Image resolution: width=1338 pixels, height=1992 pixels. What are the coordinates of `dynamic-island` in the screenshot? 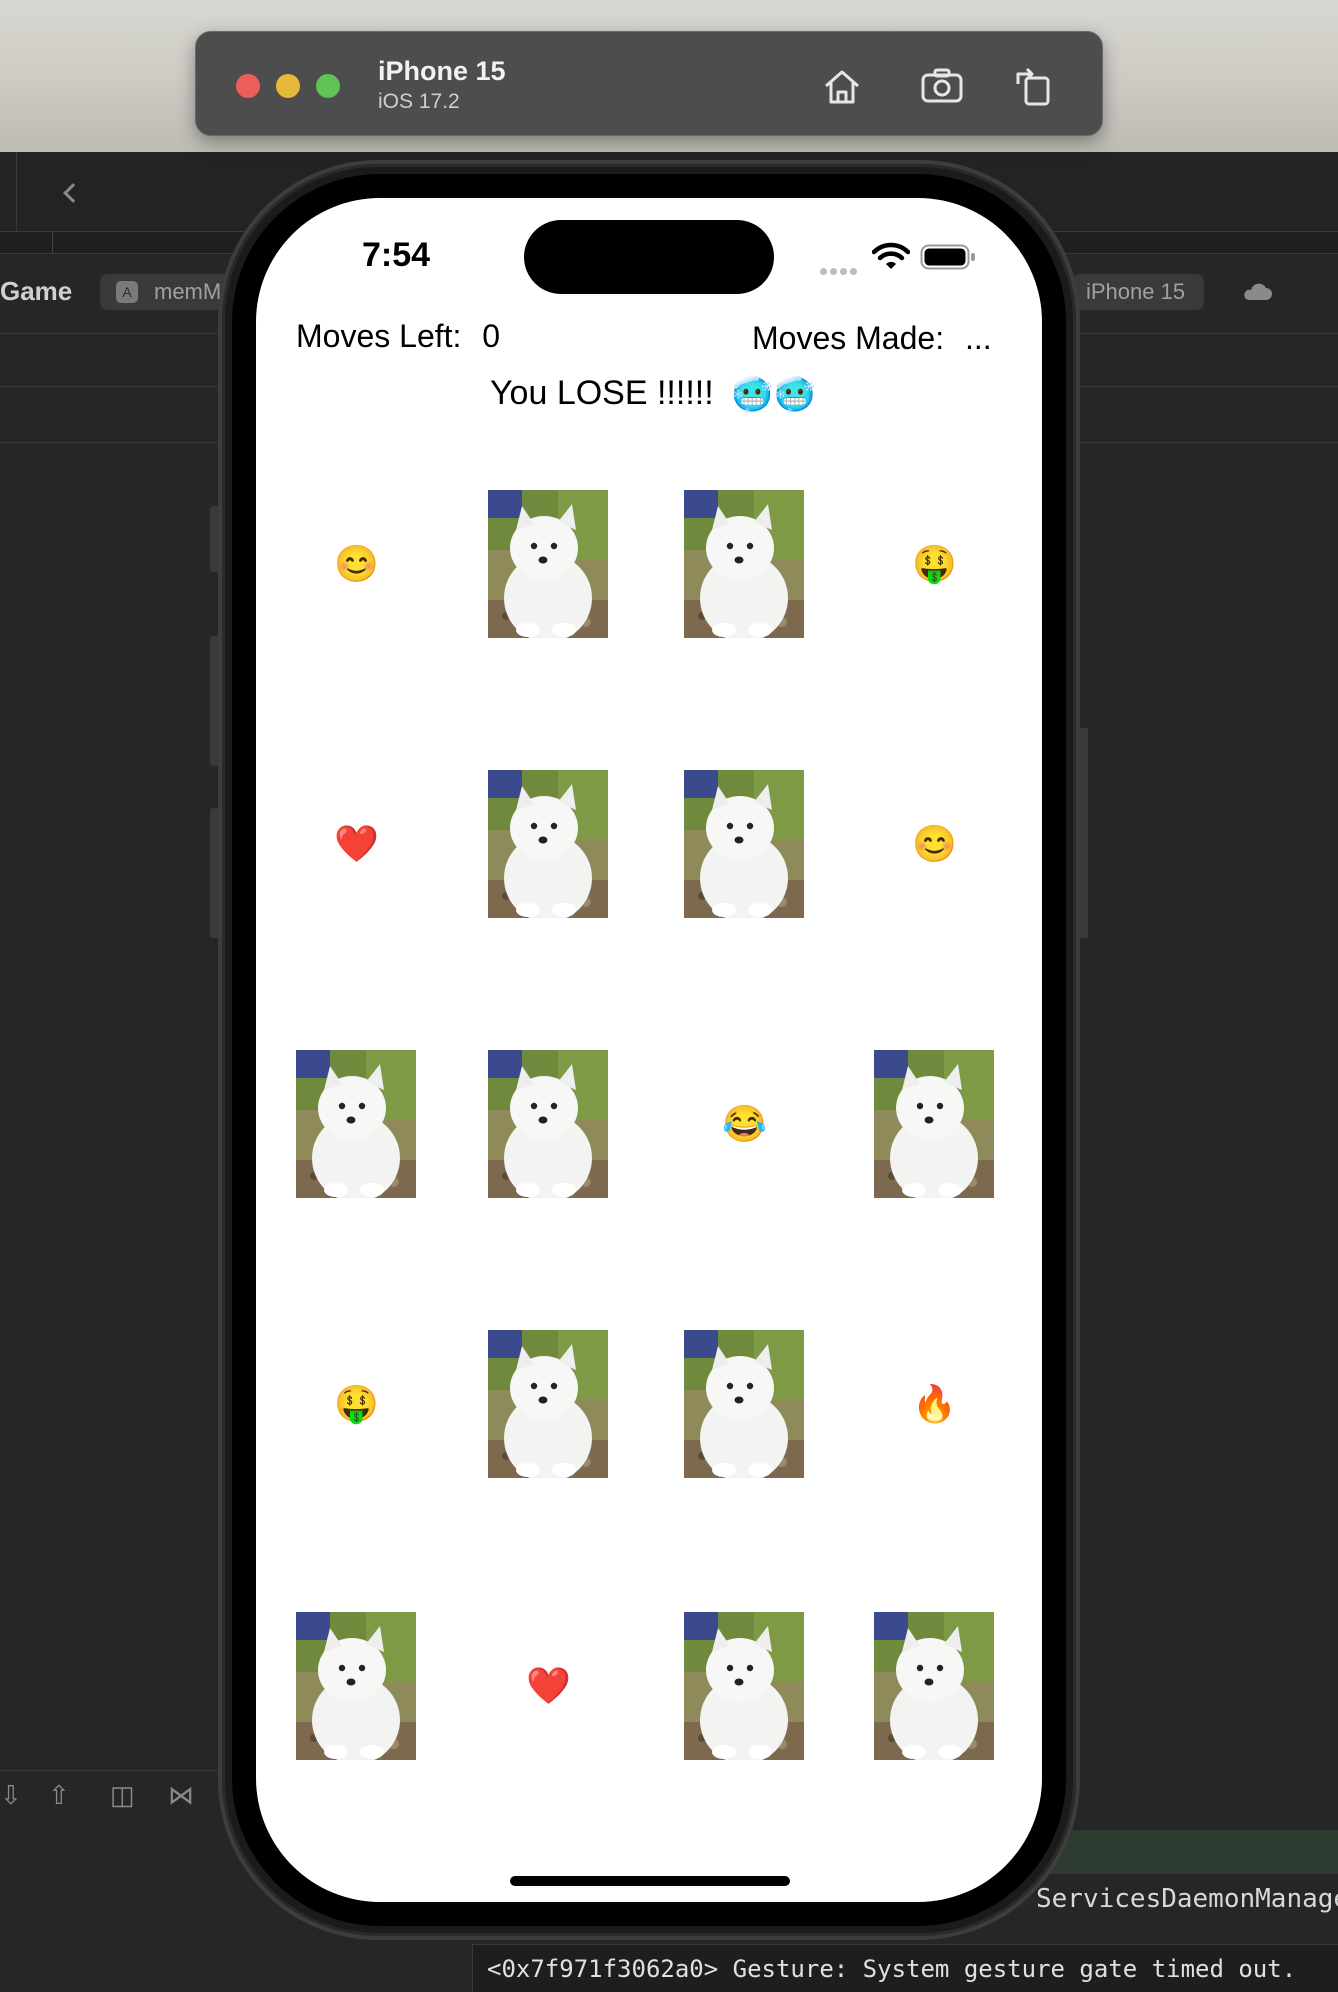 It's located at (649, 257).